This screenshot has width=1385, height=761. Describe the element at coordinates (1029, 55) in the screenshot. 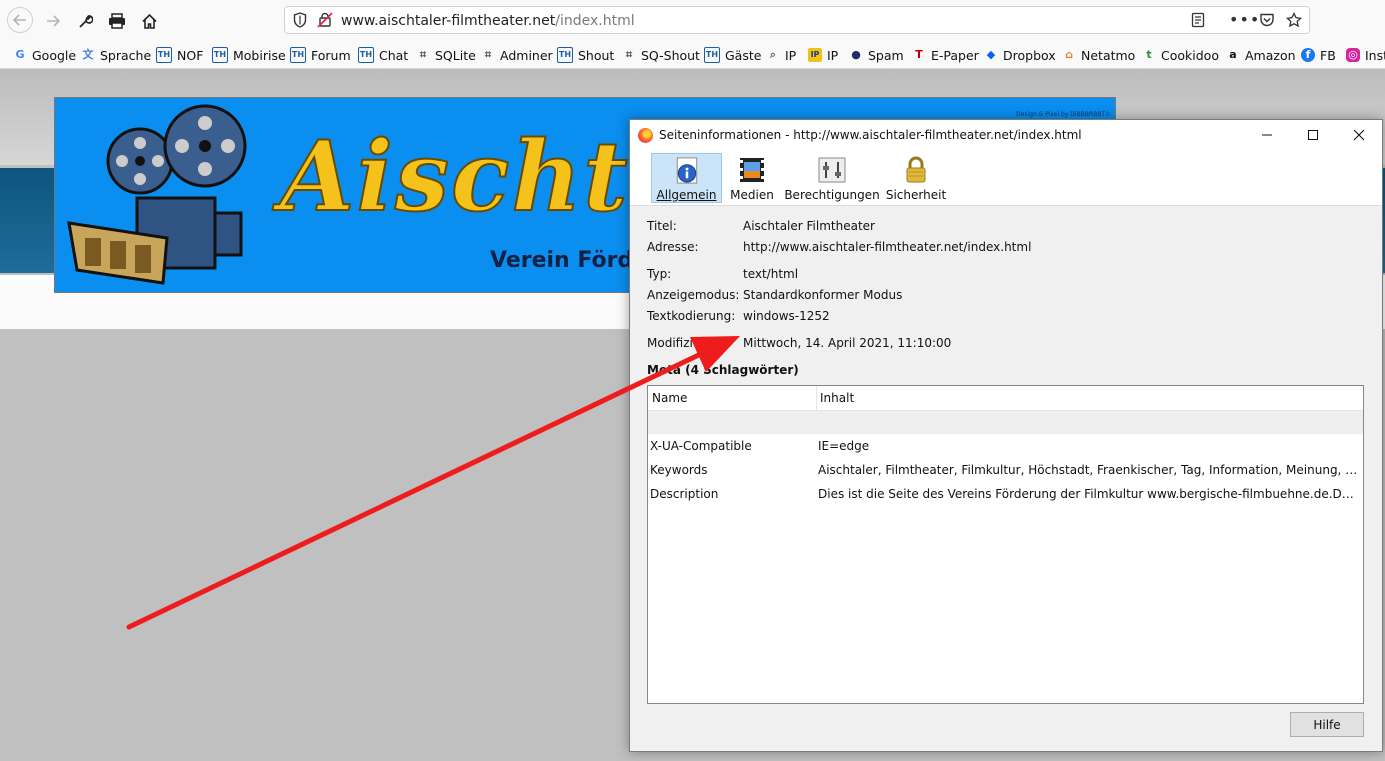

I see `bookmark-label: Dropbox` at that location.